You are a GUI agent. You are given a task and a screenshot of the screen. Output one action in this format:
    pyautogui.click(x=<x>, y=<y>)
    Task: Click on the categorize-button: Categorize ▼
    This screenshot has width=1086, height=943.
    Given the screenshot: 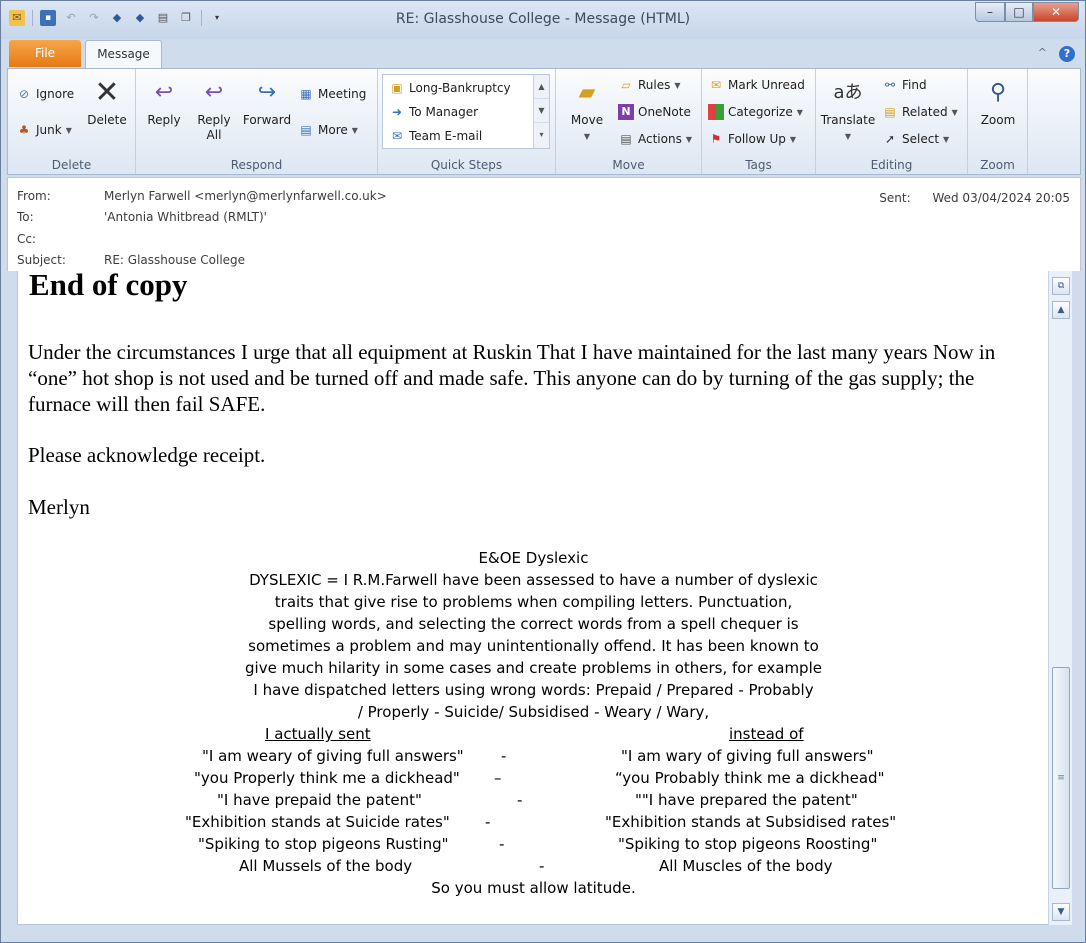 What is the action you would take?
    pyautogui.click(x=755, y=112)
    